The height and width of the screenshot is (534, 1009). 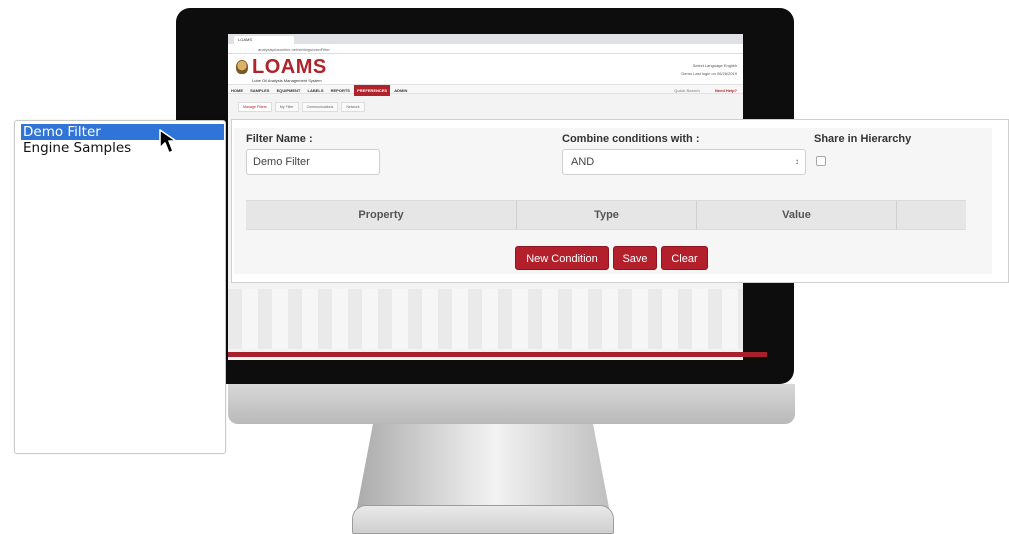 I want to click on language-select: English, so click(x=730, y=65).